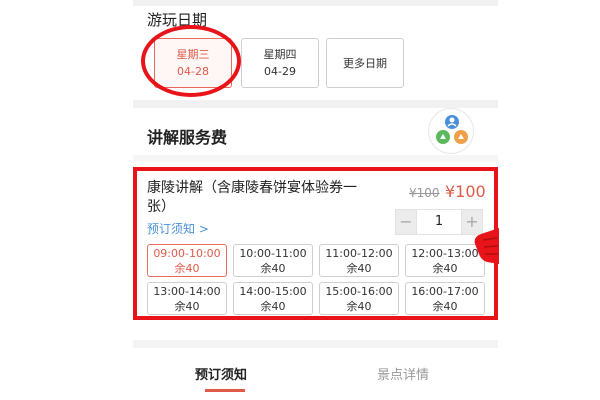 This screenshot has width=600, height=400. I want to click on slot-time: 13:00-14:00, so click(187, 291).